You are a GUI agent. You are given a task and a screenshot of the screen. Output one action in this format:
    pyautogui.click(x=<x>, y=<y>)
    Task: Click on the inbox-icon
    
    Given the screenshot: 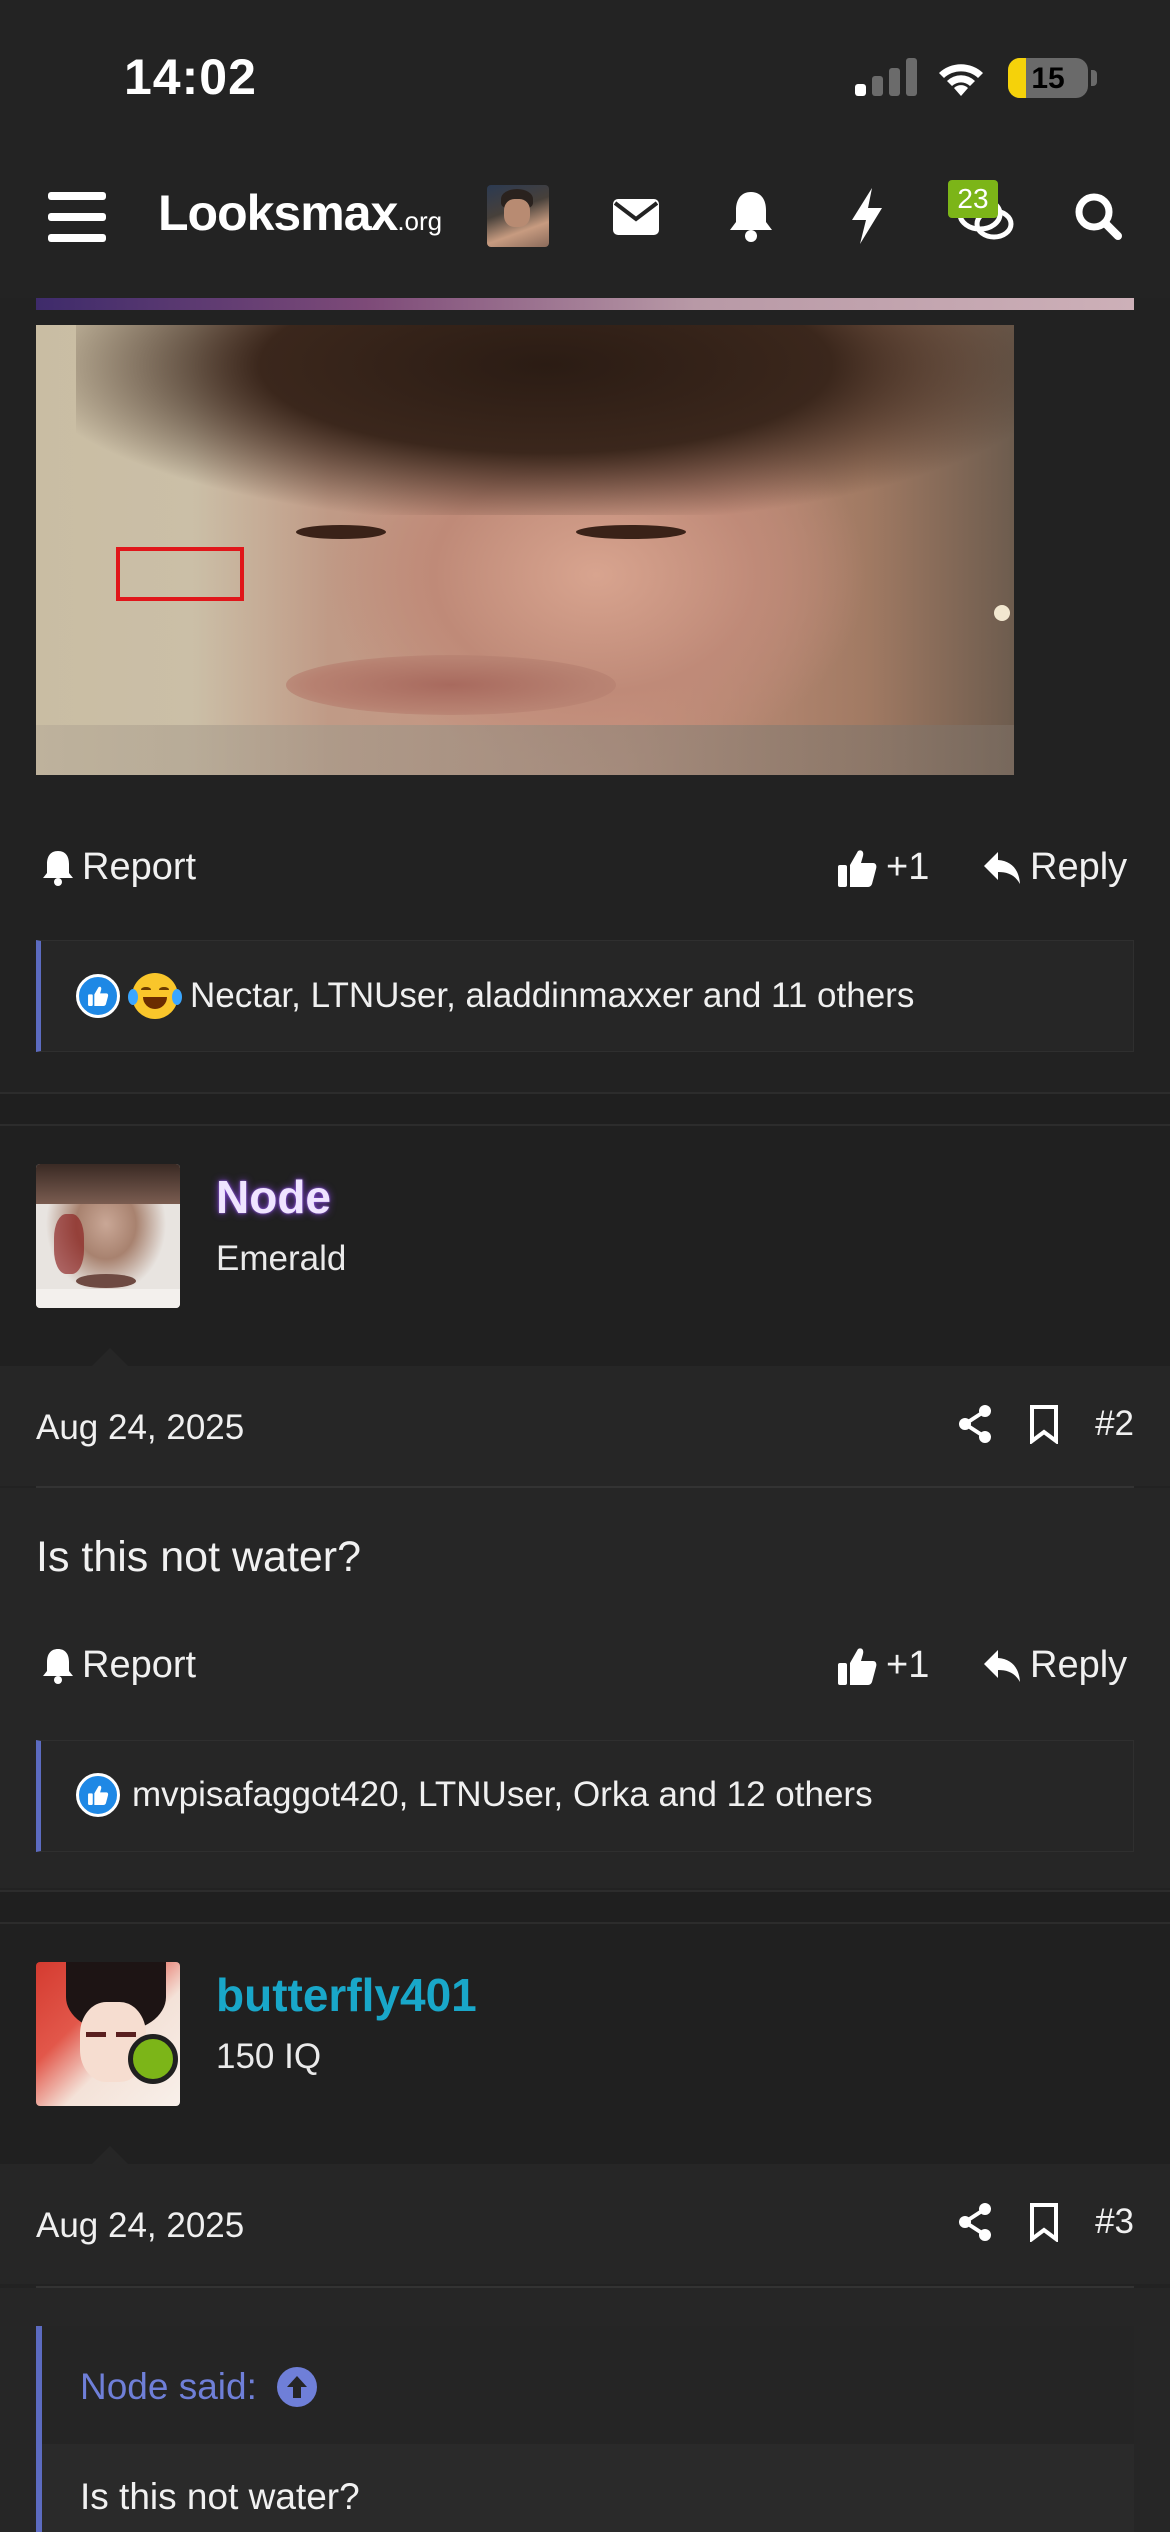 What is the action you would take?
    pyautogui.click(x=636, y=219)
    